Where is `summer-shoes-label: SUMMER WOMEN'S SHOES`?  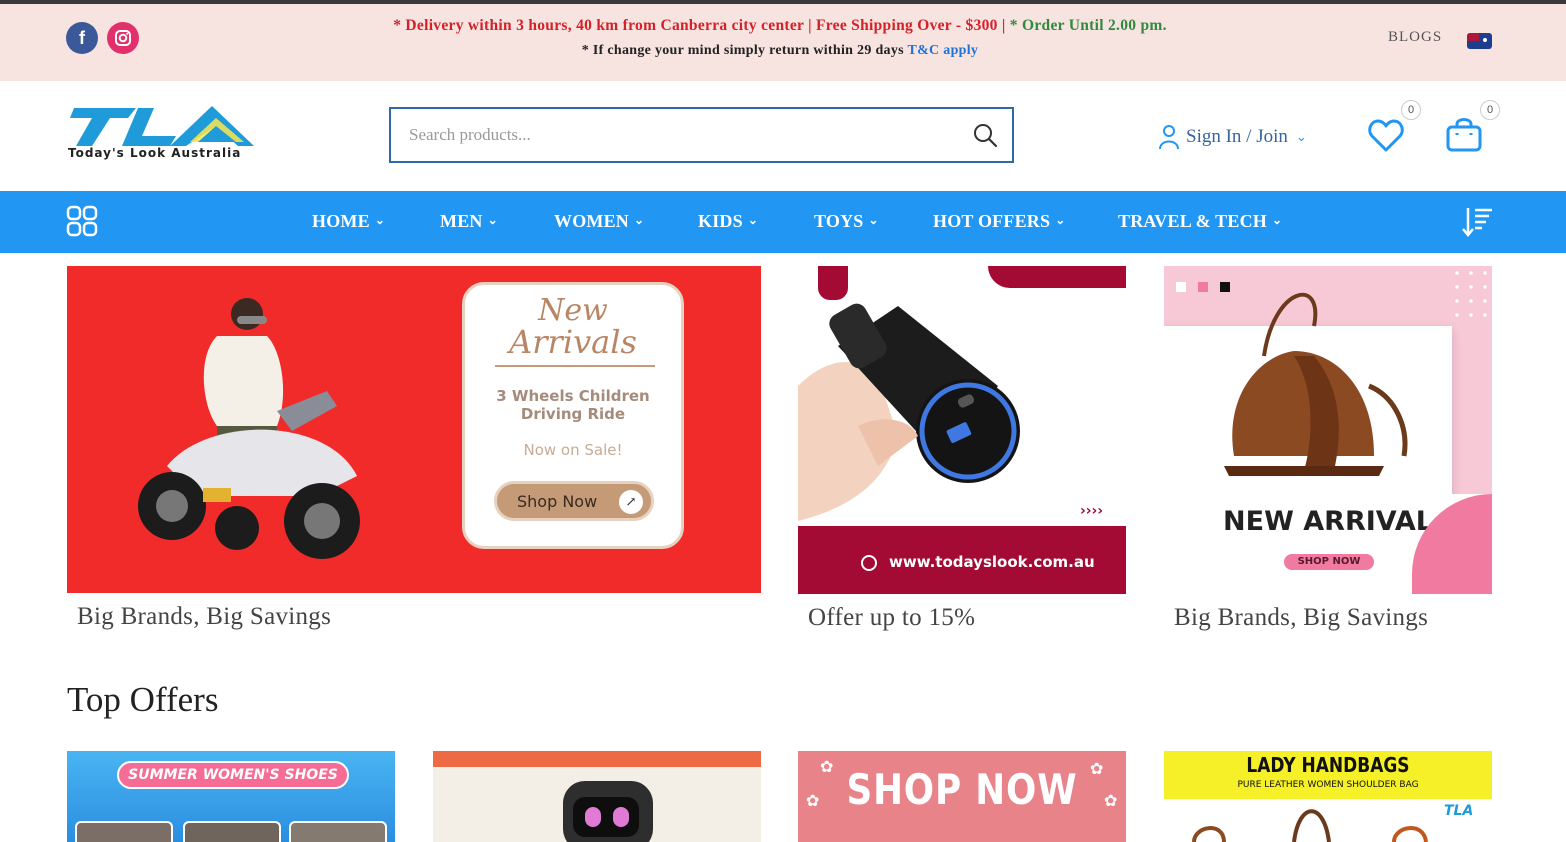
summer-shoes-label: SUMMER WOMEN'S SHOES is located at coordinates (233, 775).